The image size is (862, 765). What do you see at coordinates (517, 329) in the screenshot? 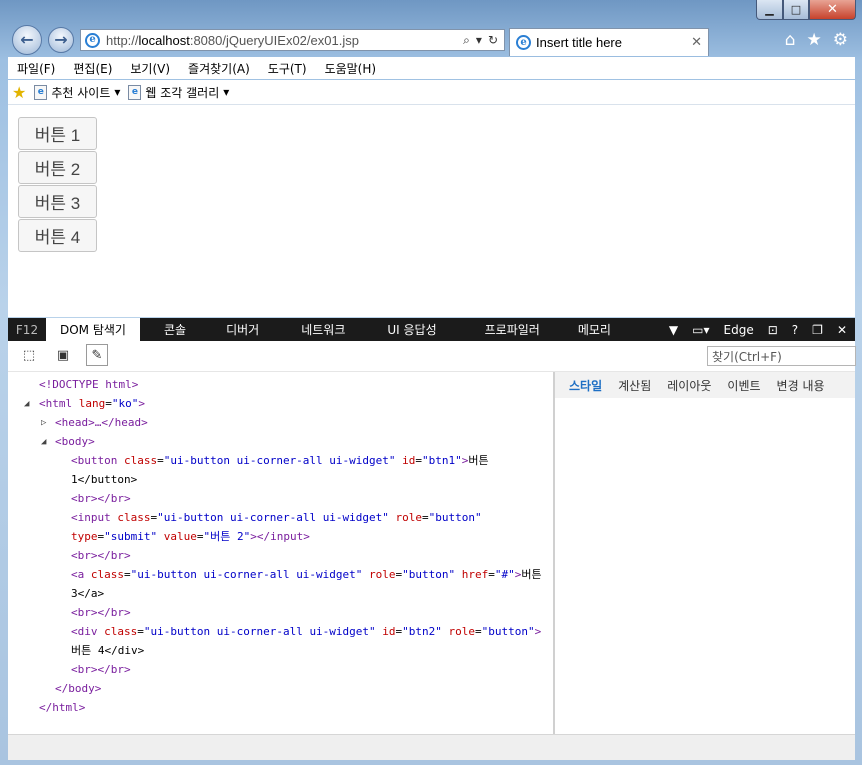
I see `tab-profiler: 프로파일러` at bounding box center [517, 329].